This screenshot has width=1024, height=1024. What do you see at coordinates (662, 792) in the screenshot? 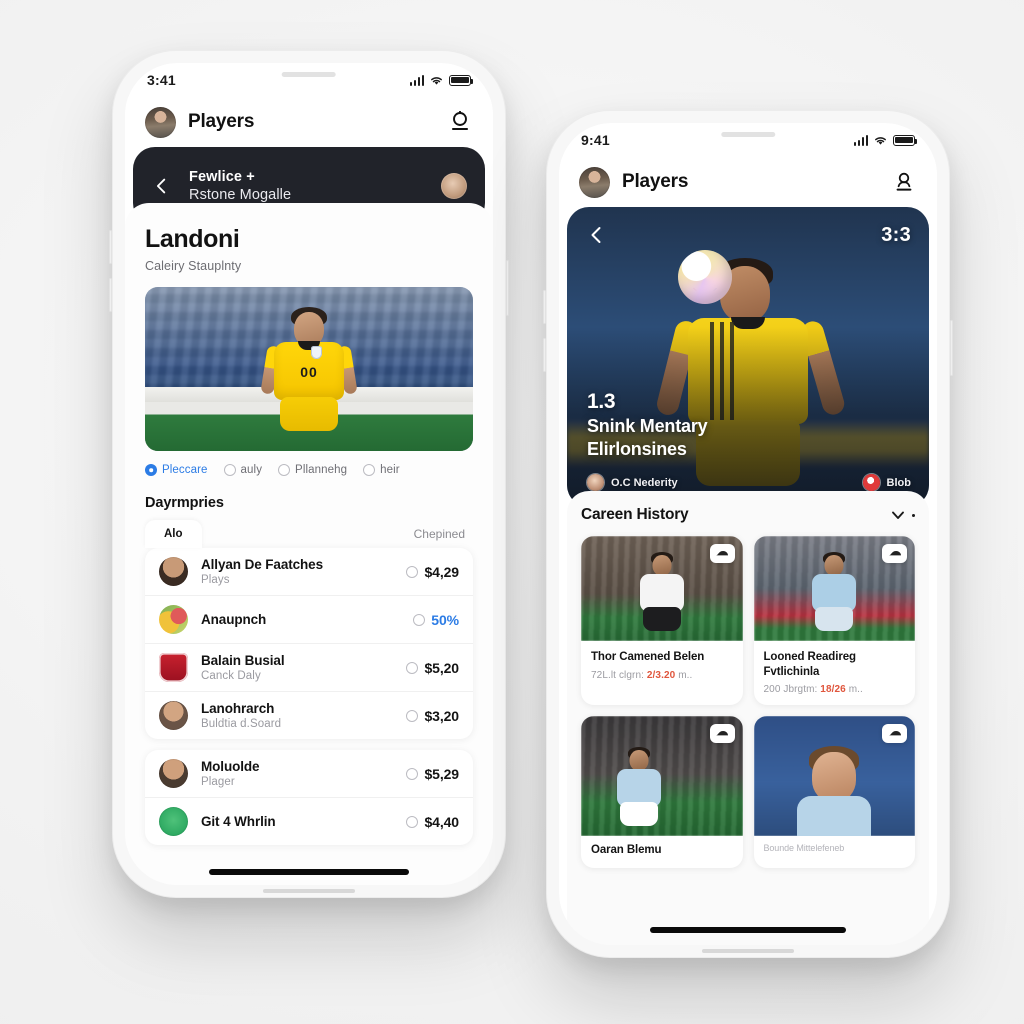
I see `career-card: Oaran Blemu` at bounding box center [662, 792].